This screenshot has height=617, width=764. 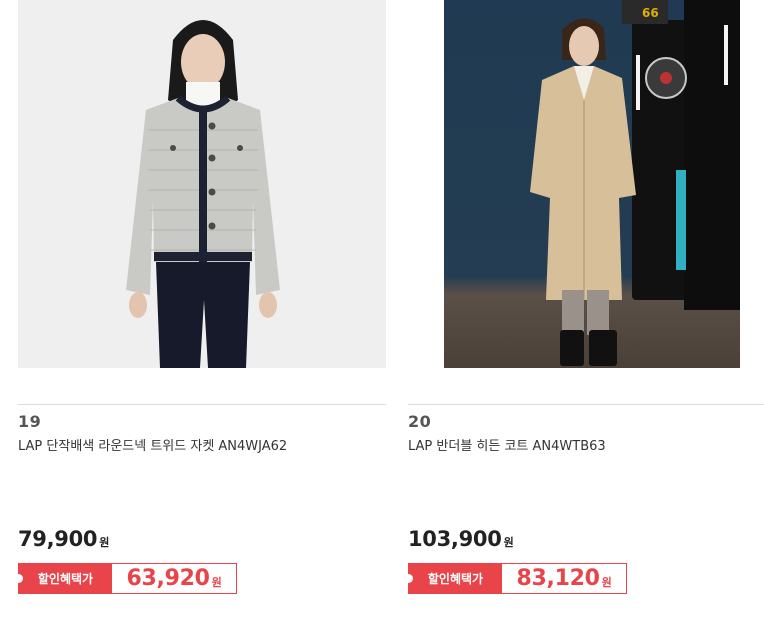 What do you see at coordinates (558, 578) in the screenshot?
I see `sale-price-value: 83,120` at bounding box center [558, 578].